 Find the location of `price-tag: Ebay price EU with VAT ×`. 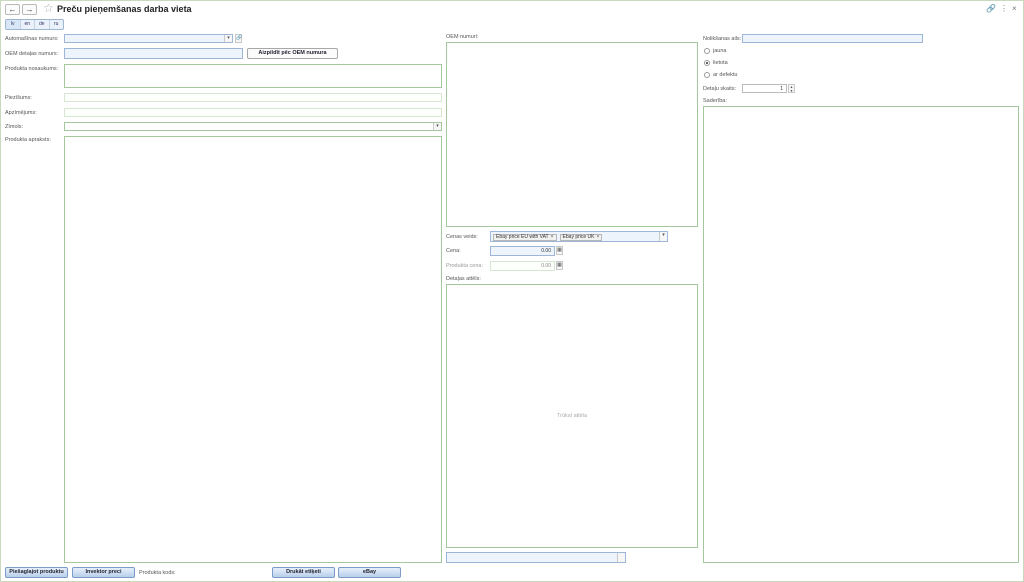

price-tag: Ebay price EU with VAT × is located at coordinates (525, 237).